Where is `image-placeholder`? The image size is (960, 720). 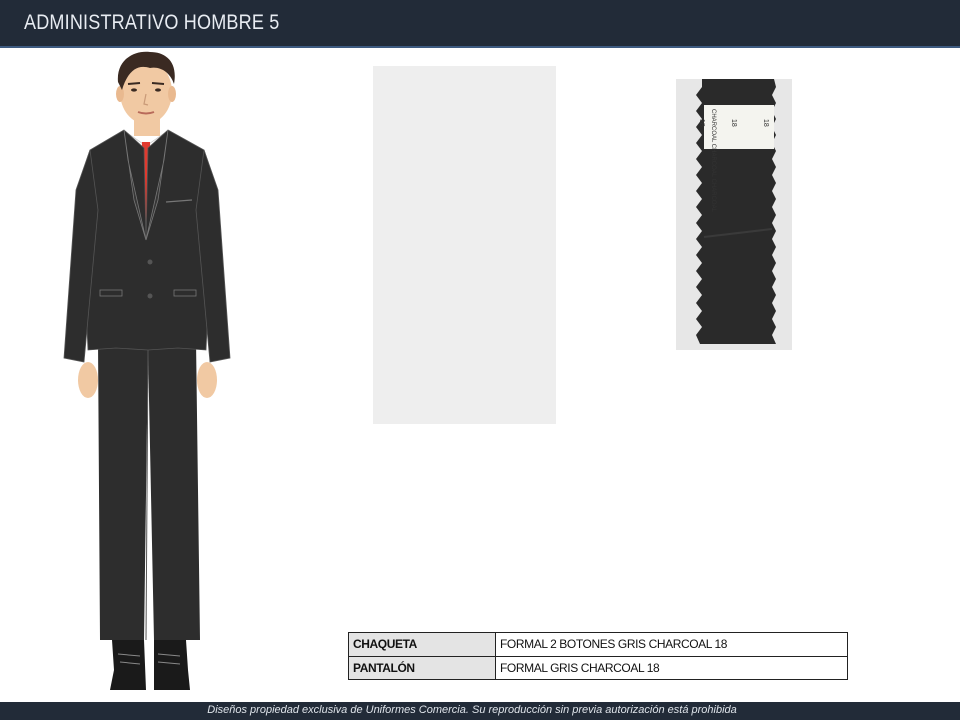 image-placeholder is located at coordinates (464, 245).